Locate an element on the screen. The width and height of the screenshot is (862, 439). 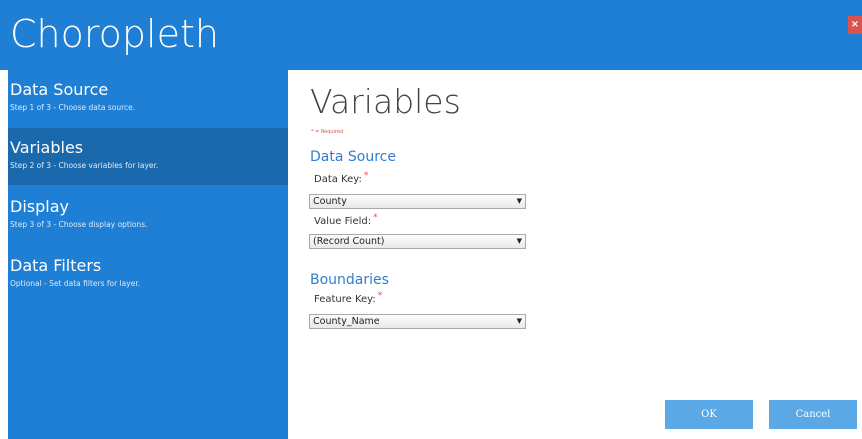
sidebar-item-label: Display is located at coordinates (39, 206).